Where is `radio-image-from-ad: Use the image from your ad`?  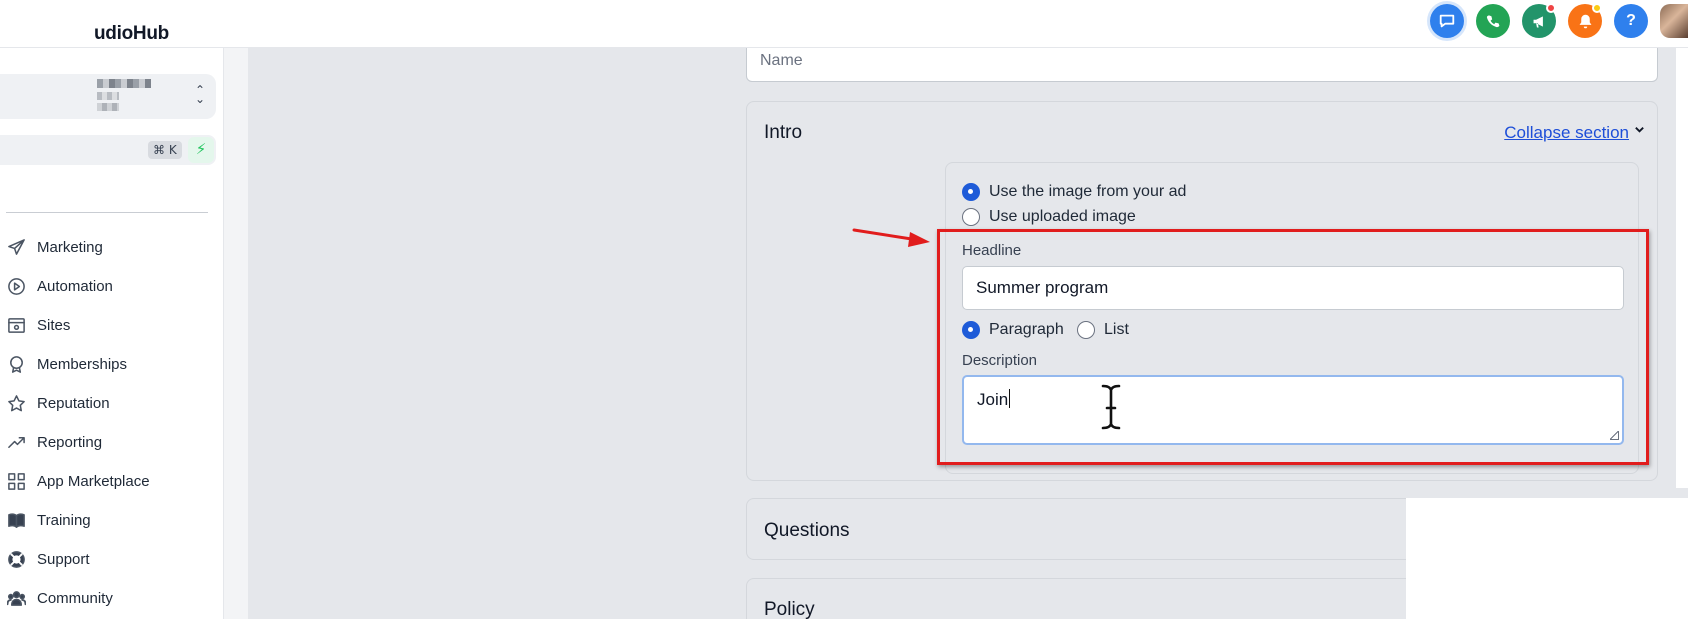
radio-image-from-ad: Use the image from your ad is located at coordinates (1074, 192).